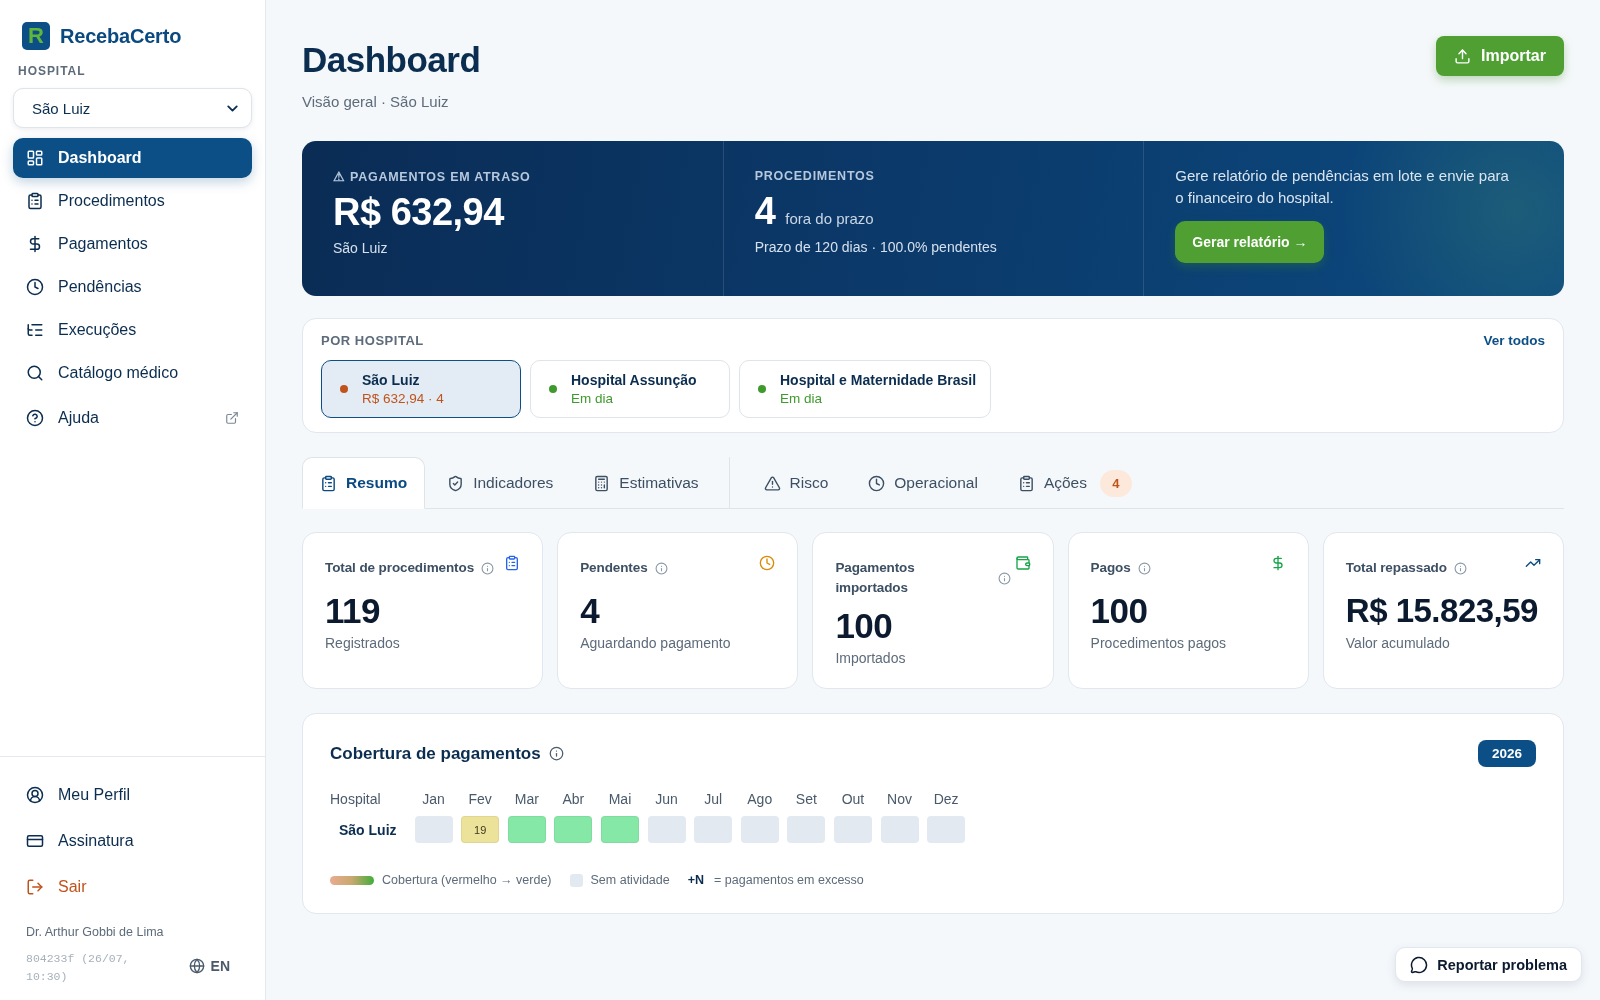  I want to click on month-header: Ago, so click(760, 799).